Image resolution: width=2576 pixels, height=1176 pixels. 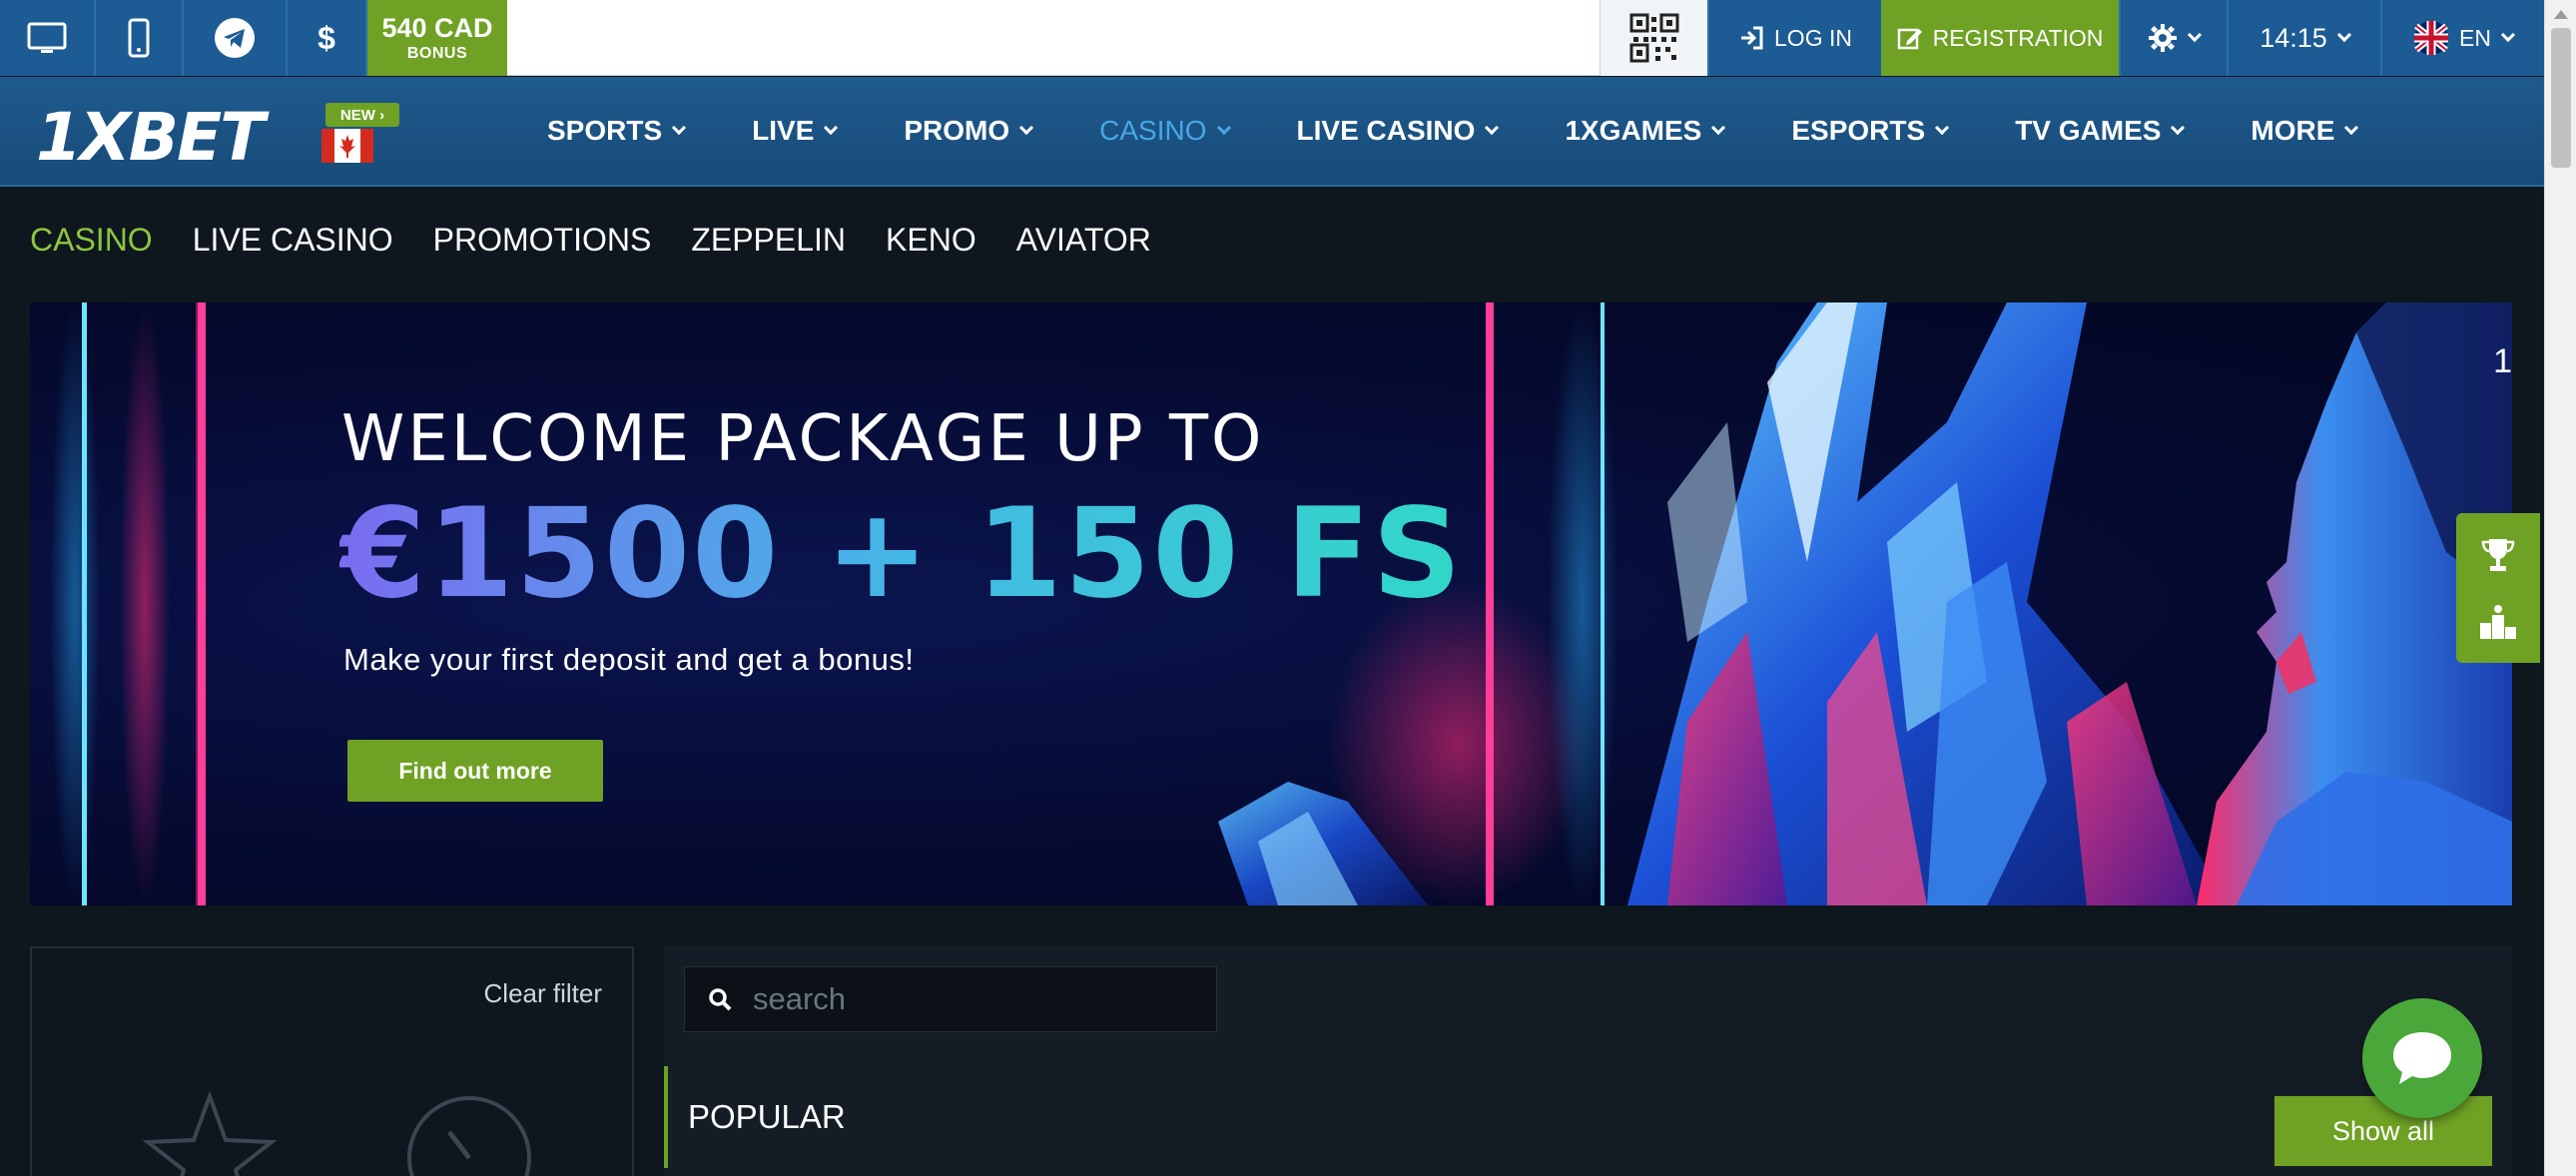 I want to click on settings-button, so click(x=2173, y=38).